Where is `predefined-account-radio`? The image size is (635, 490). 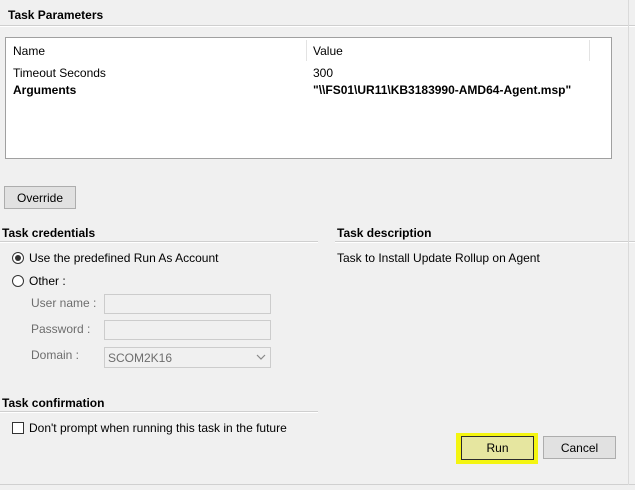
predefined-account-radio is located at coordinates (18, 258).